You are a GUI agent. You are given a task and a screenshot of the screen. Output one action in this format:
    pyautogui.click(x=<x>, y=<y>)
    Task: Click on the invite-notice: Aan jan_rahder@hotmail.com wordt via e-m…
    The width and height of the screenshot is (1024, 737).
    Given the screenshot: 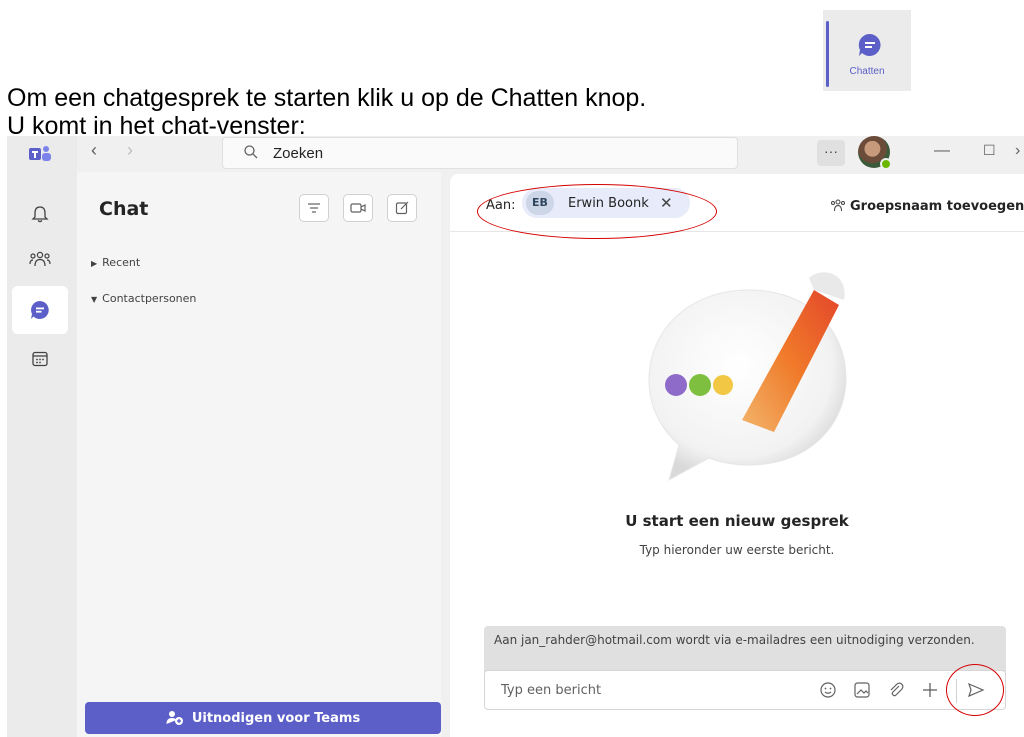 What is the action you would take?
    pyautogui.click(x=745, y=649)
    